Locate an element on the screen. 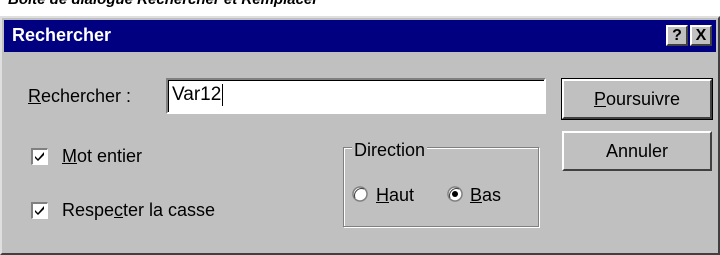 The height and width of the screenshot is (255, 720). find-input: Var12 is located at coordinates (356, 96).